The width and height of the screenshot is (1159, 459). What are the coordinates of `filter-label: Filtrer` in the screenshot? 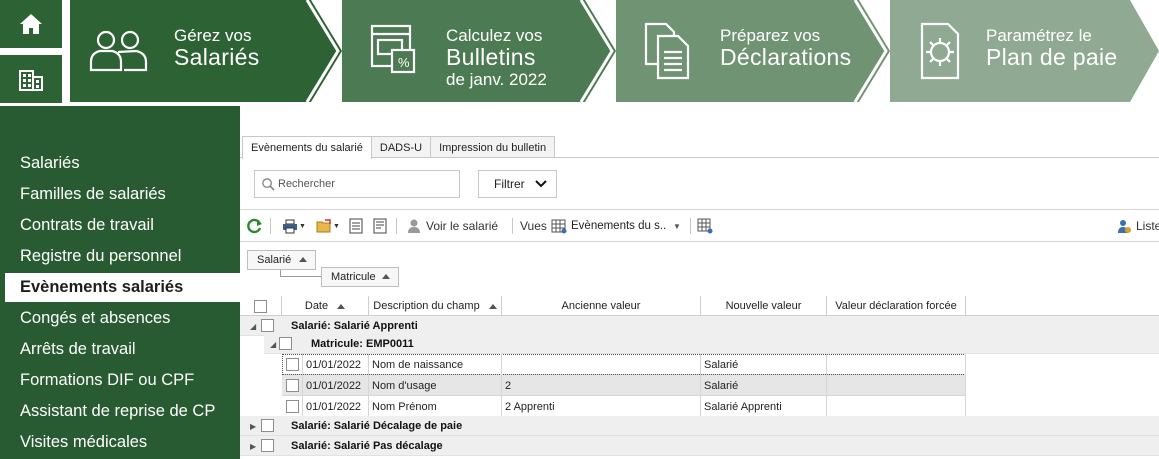 It's located at (509, 184).